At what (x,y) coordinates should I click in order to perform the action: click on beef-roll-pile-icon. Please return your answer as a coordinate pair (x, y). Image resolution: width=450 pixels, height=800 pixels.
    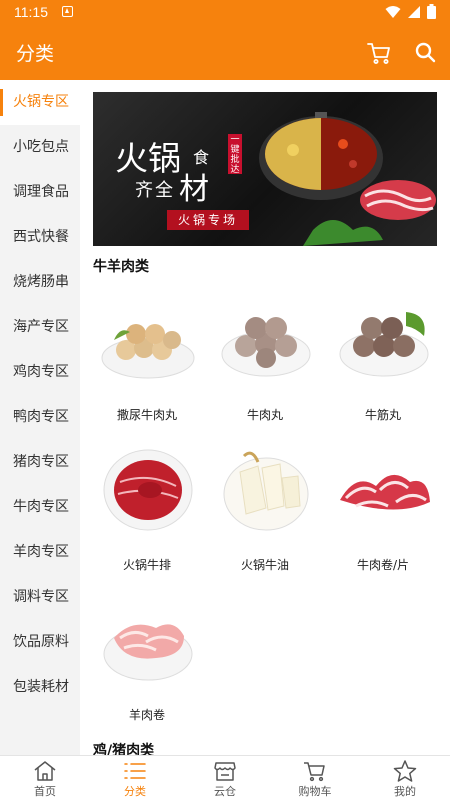
    Looking at the image, I should click on (385, 492).